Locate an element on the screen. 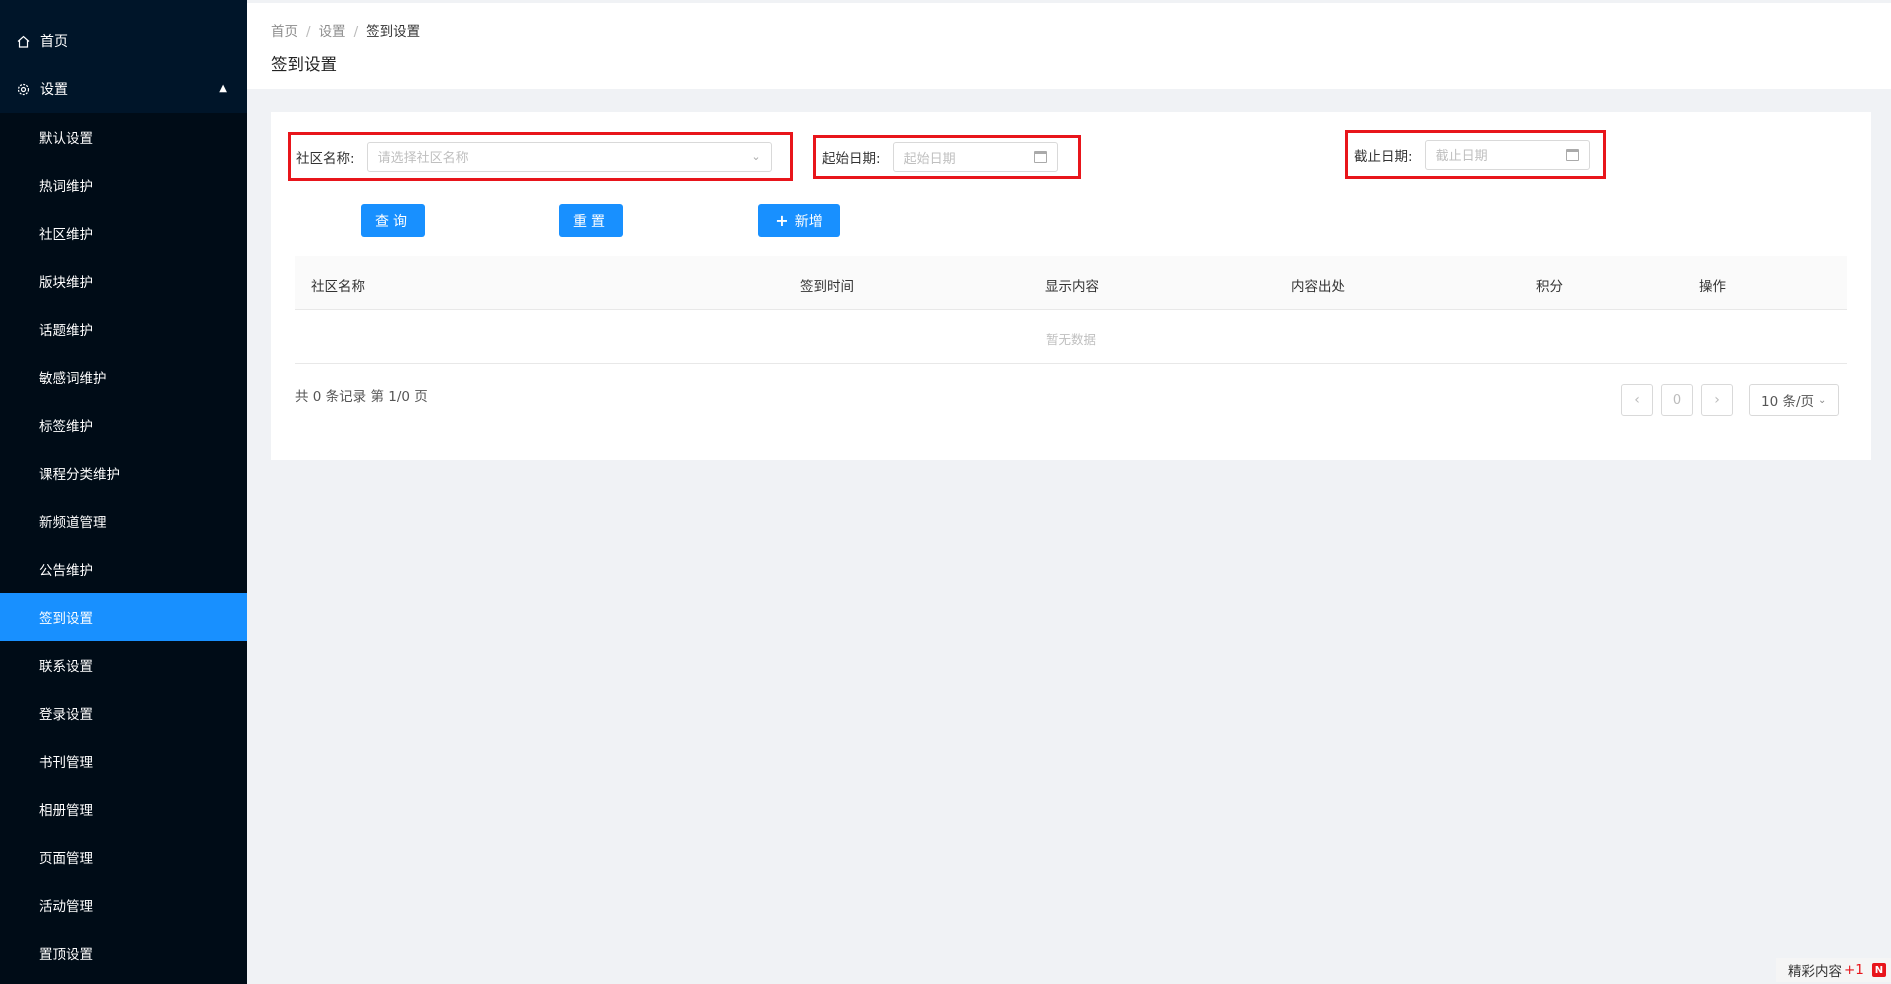 This screenshot has width=1891, height=984. sidebar-item-label: 标签维护 is located at coordinates (66, 427).